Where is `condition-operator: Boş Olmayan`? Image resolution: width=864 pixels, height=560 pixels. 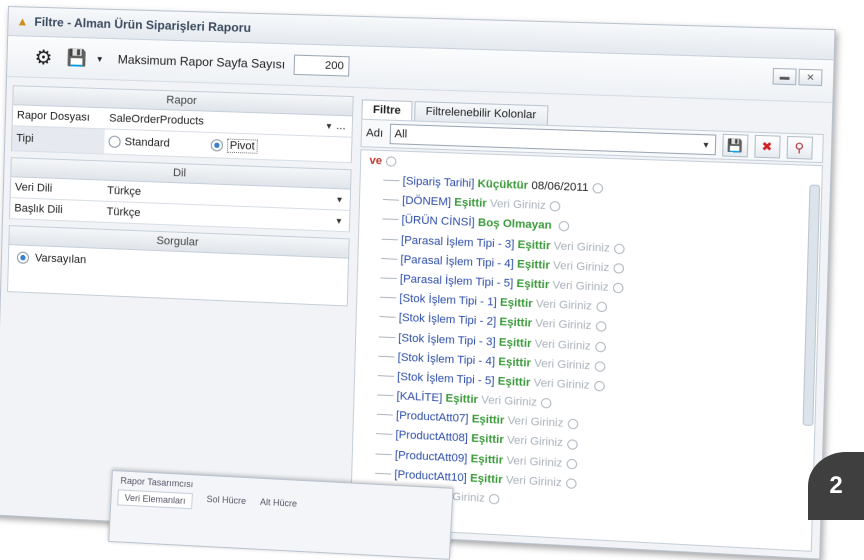 condition-operator: Boş Olmayan is located at coordinates (515, 224).